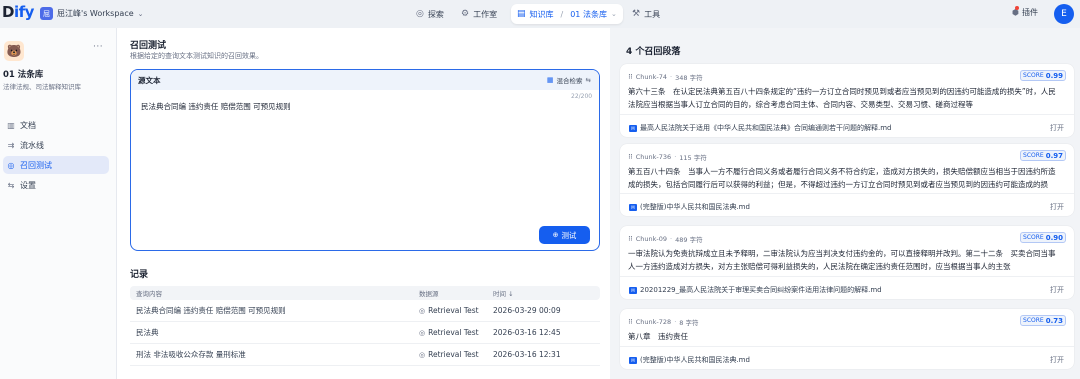 The image size is (1080, 379). Describe the element at coordinates (56, 125) in the screenshot. I see `sidebar-item-documents: ▥ 文档` at that location.